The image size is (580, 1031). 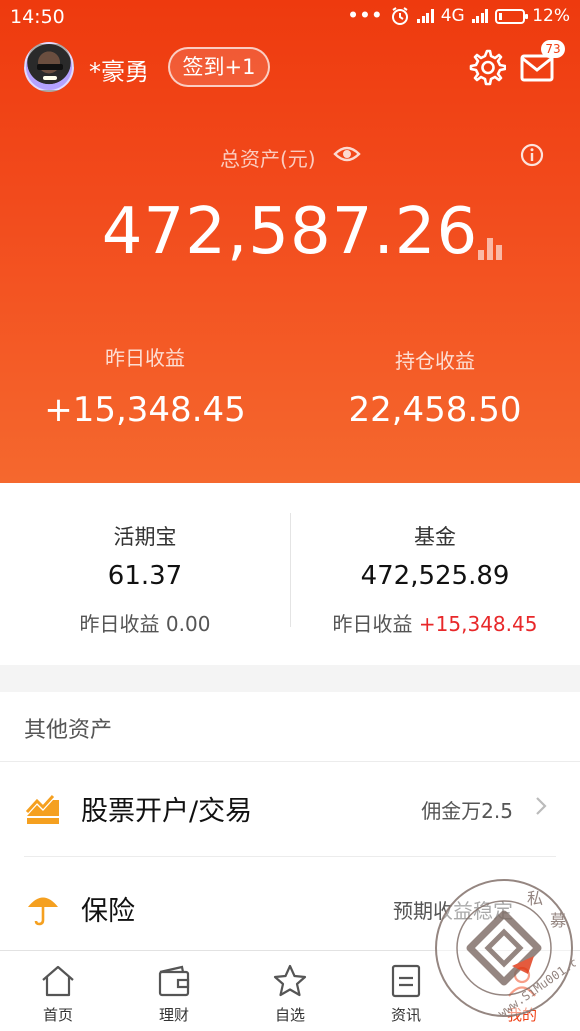 I want to click on row-stock-account: 股票开户/交易 佣金万2.5, so click(x=290, y=809).